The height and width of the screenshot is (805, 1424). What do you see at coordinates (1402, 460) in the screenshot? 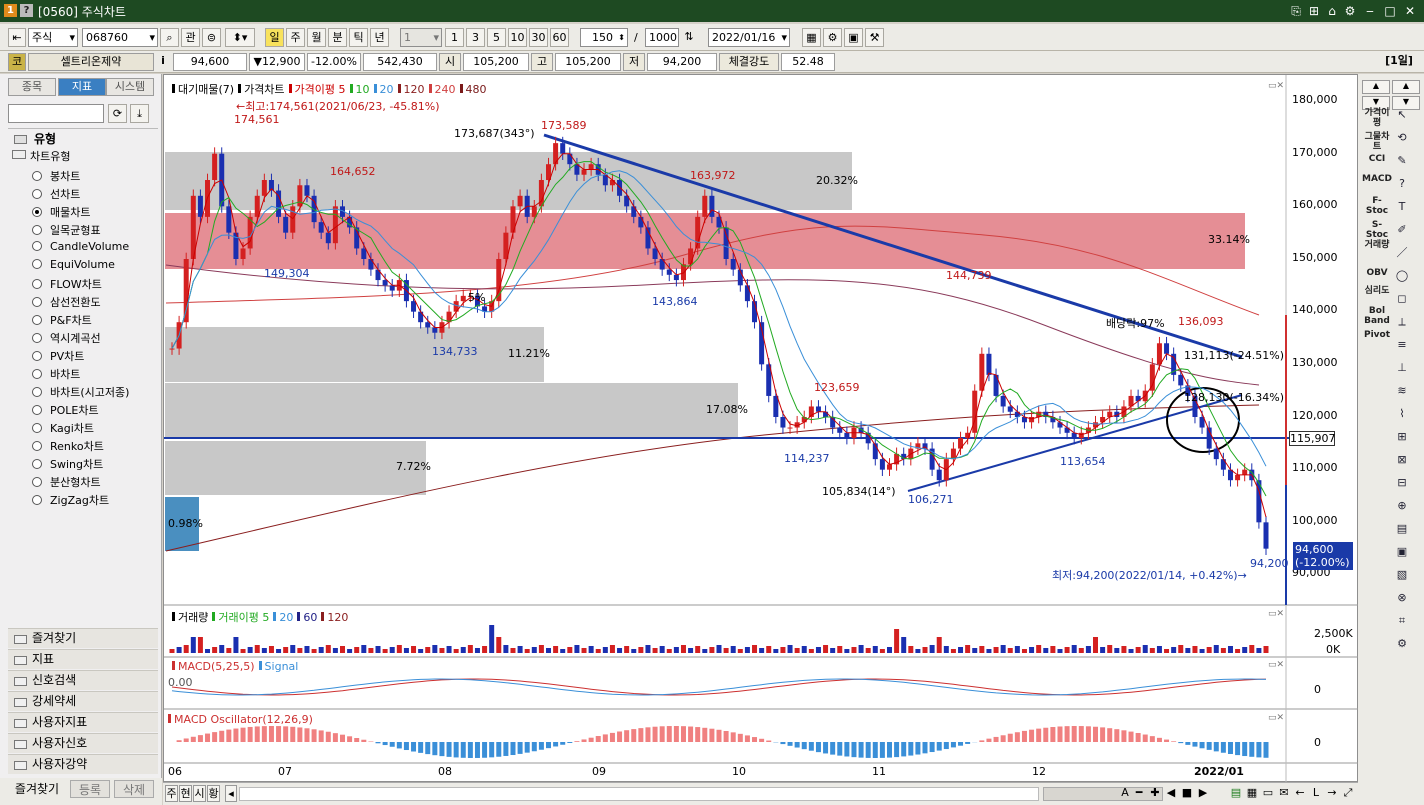
I see `drawing-tool-icon: ⊠` at bounding box center [1402, 460].